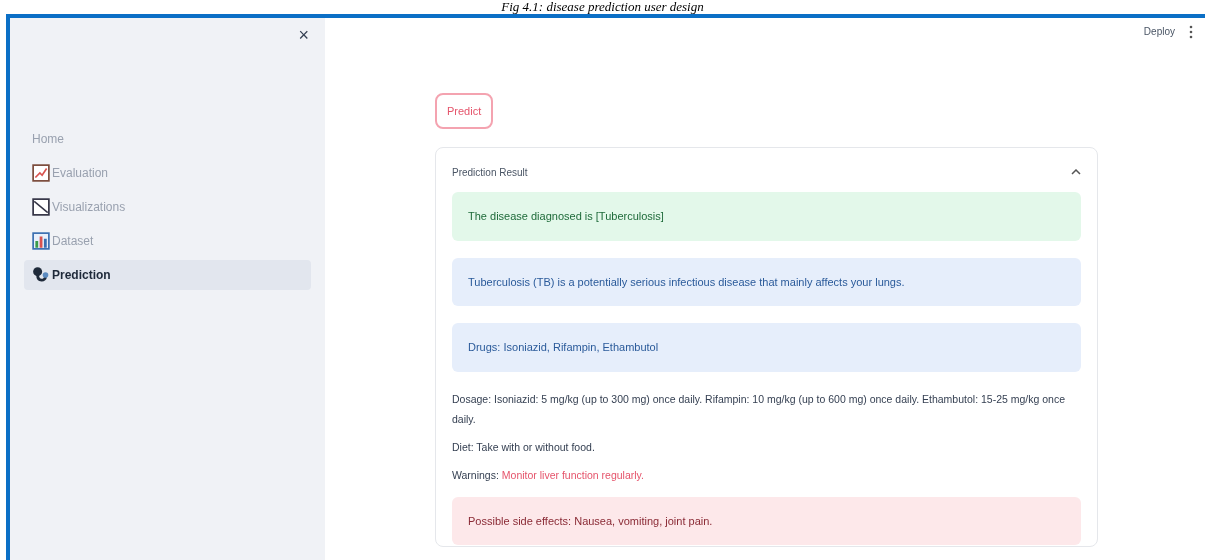 Image resolution: width=1205 pixels, height=560 pixels. Describe the element at coordinates (766, 281) in the screenshot. I see `info-alert: Tuberculosis (TB) is a potentially serious infectious disease that mainly affects your lungs.` at that location.